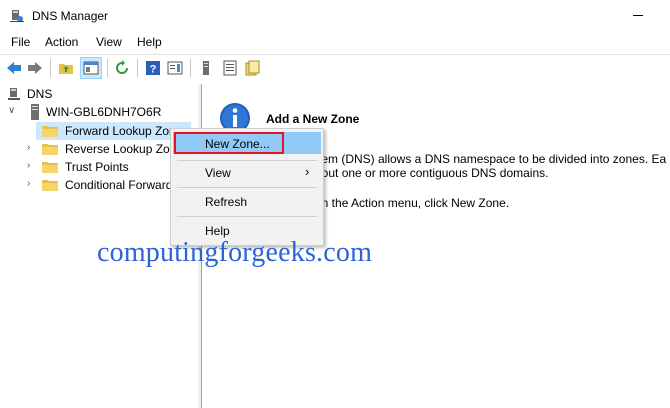 The width and height of the screenshot is (670, 408). I want to click on tree-item-reverse-lookup-zones: › Reverse Lookup Zones, so click(107, 149).